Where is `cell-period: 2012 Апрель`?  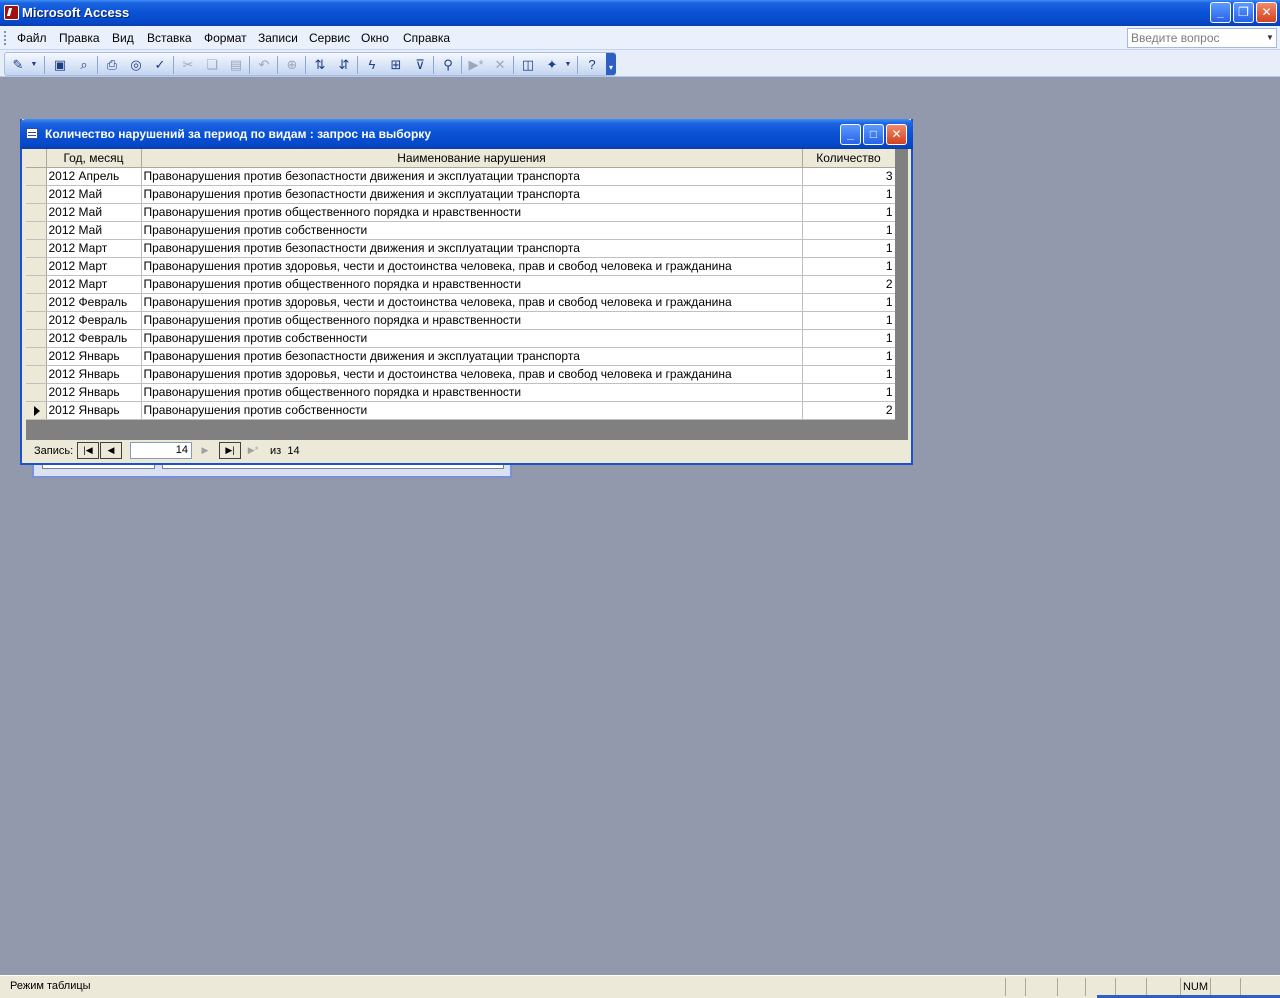
cell-period: 2012 Апрель is located at coordinates (94, 176).